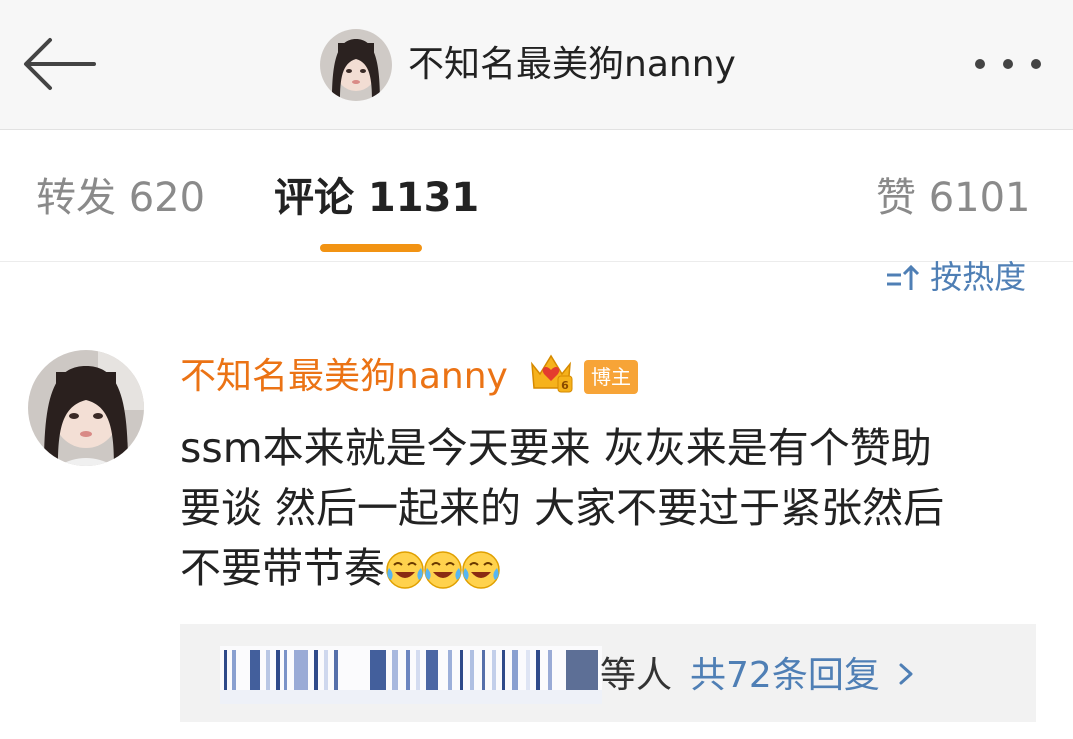 Image resolution: width=1073 pixels, height=739 pixels. What do you see at coordinates (610, 568) in the screenshot?
I see `comment-line: 不要带节奏` at bounding box center [610, 568].